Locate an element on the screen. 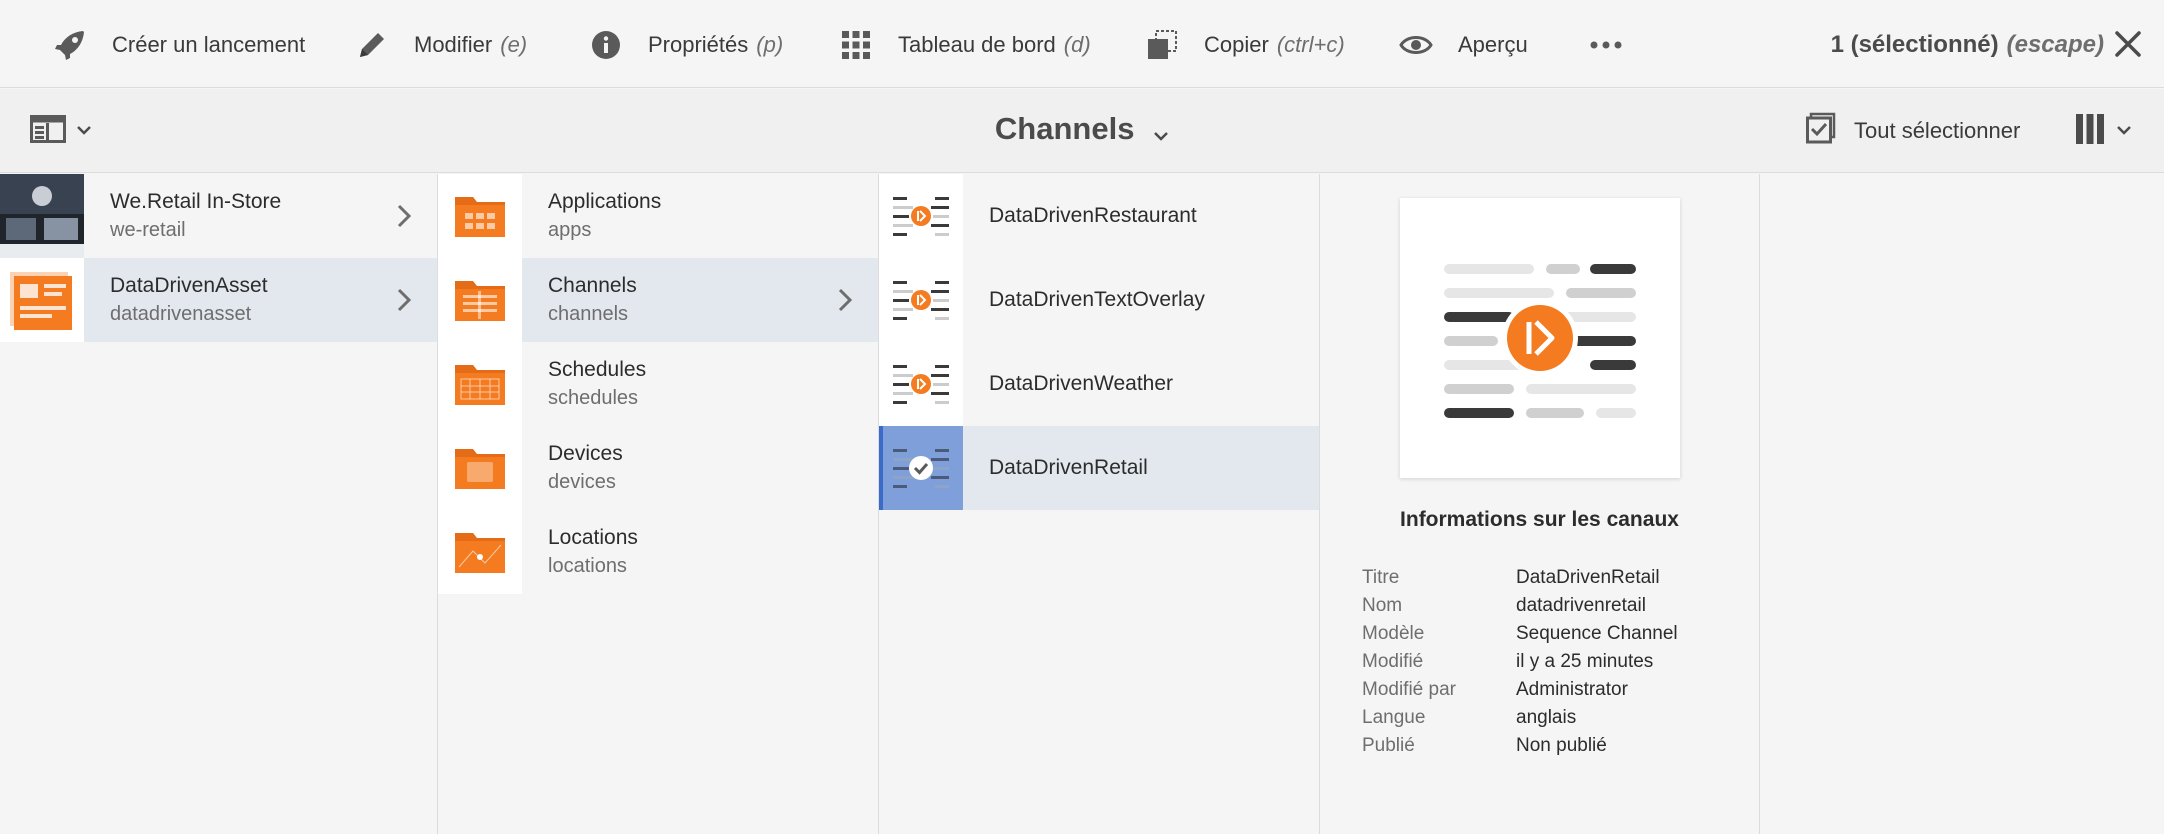 Image resolution: width=2164 pixels, height=834 pixels. item-title: DataDrivenRetail is located at coordinates (1068, 467).